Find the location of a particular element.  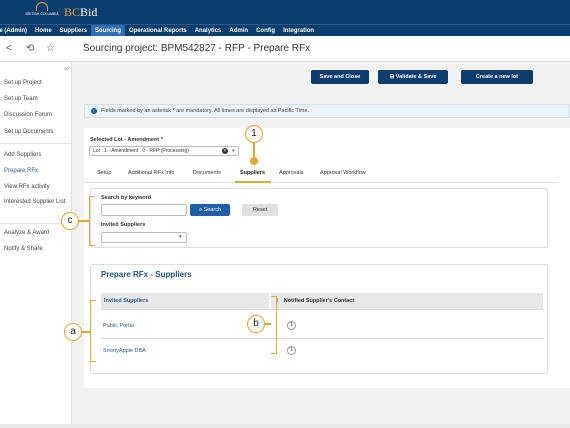

invited-suppliers-filter-label: Invited Suppliers is located at coordinates (123, 225).